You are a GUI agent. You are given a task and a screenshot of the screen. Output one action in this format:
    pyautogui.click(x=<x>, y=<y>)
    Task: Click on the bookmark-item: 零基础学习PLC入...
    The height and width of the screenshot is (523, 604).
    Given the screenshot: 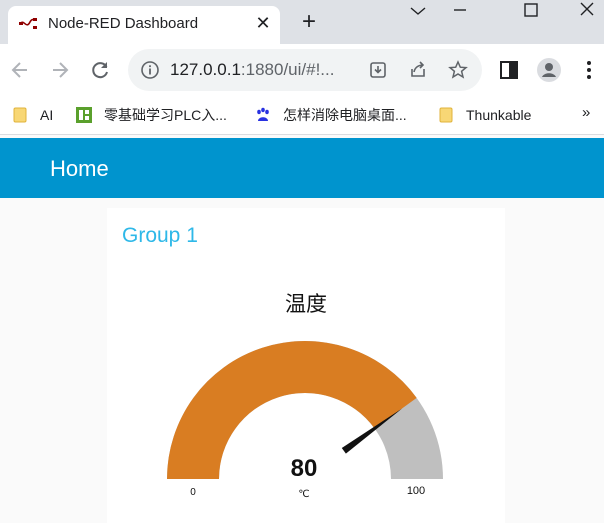 What is the action you would take?
    pyautogui.click(x=151, y=115)
    